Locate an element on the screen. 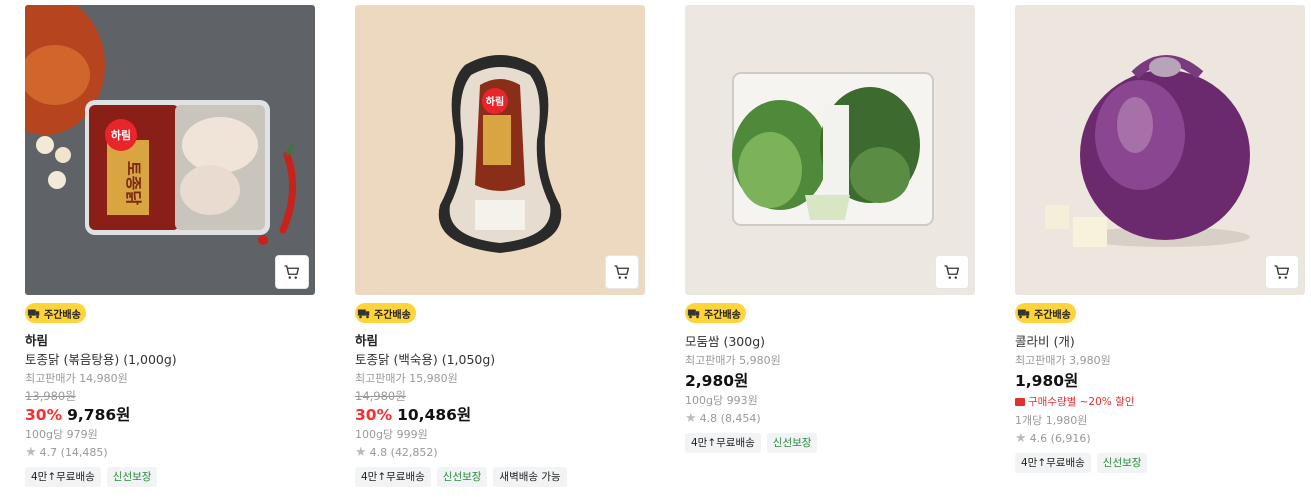  product-name: 토종닭 (백숙용) (1,050g) is located at coordinates (500, 360).